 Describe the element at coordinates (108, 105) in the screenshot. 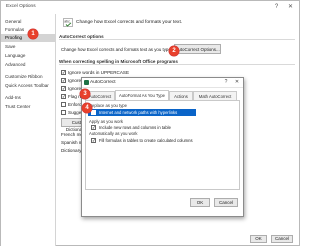

I see `replace-as-you-type-label: Replace as you type` at that location.